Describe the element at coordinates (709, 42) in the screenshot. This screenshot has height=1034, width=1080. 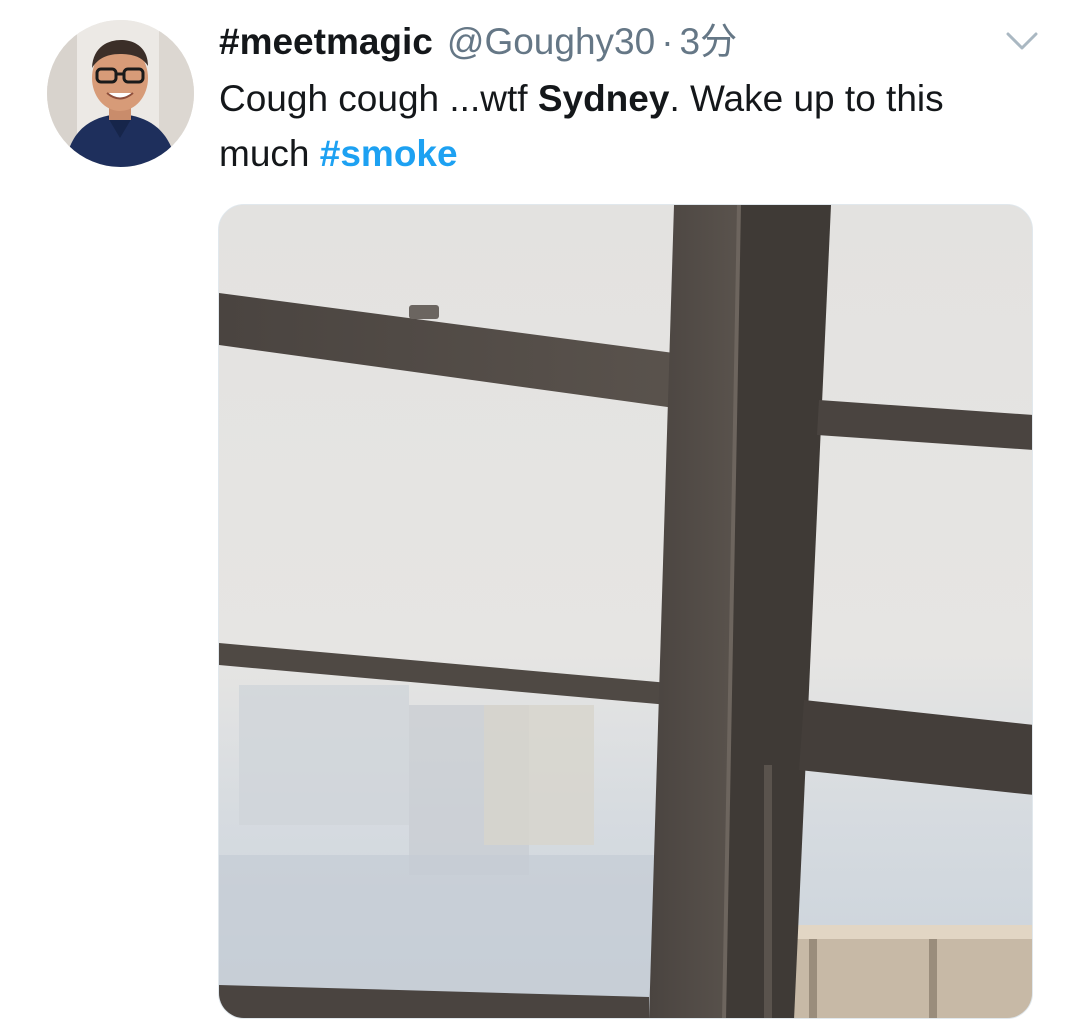
I see `timestamp: 3分` at that location.